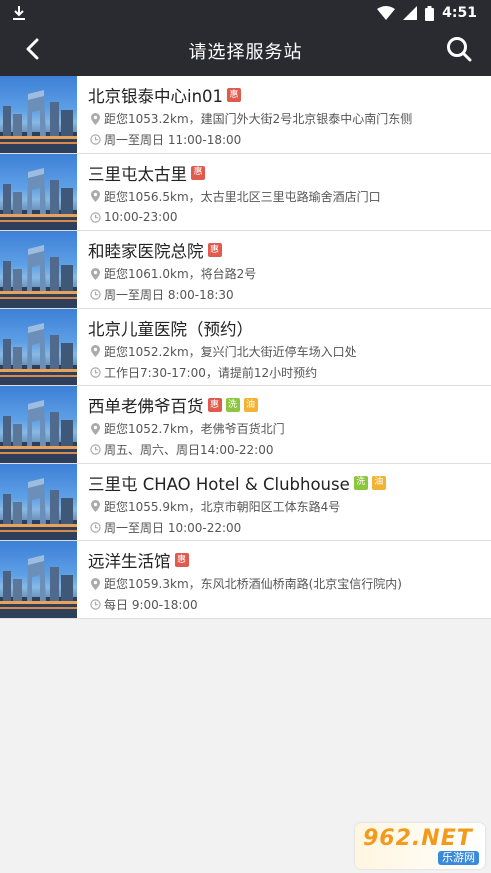  I want to click on station-name: 三里屯太古里, so click(137, 174).